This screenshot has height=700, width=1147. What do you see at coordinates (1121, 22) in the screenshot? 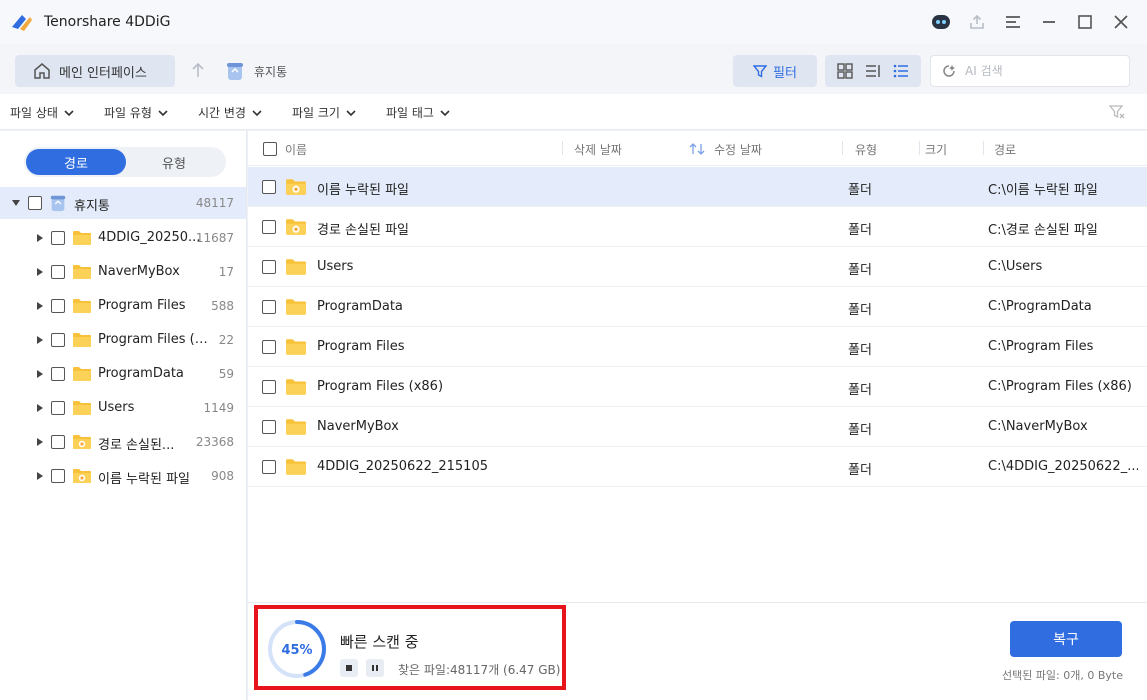
I see `close-icon` at bounding box center [1121, 22].